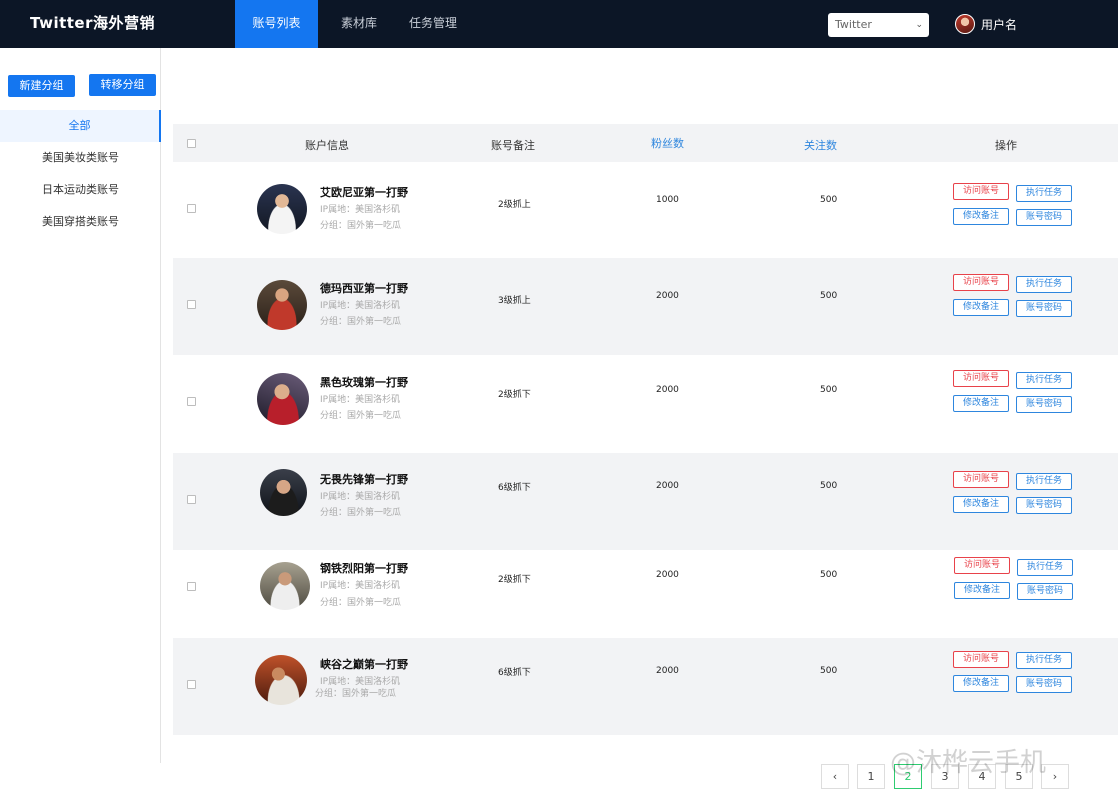 Image resolution: width=1118 pixels, height=800 pixels. What do you see at coordinates (80, 222) in the screenshot?
I see `group-item-us-fashion: 美国穿搭类账号` at bounding box center [80, 222].